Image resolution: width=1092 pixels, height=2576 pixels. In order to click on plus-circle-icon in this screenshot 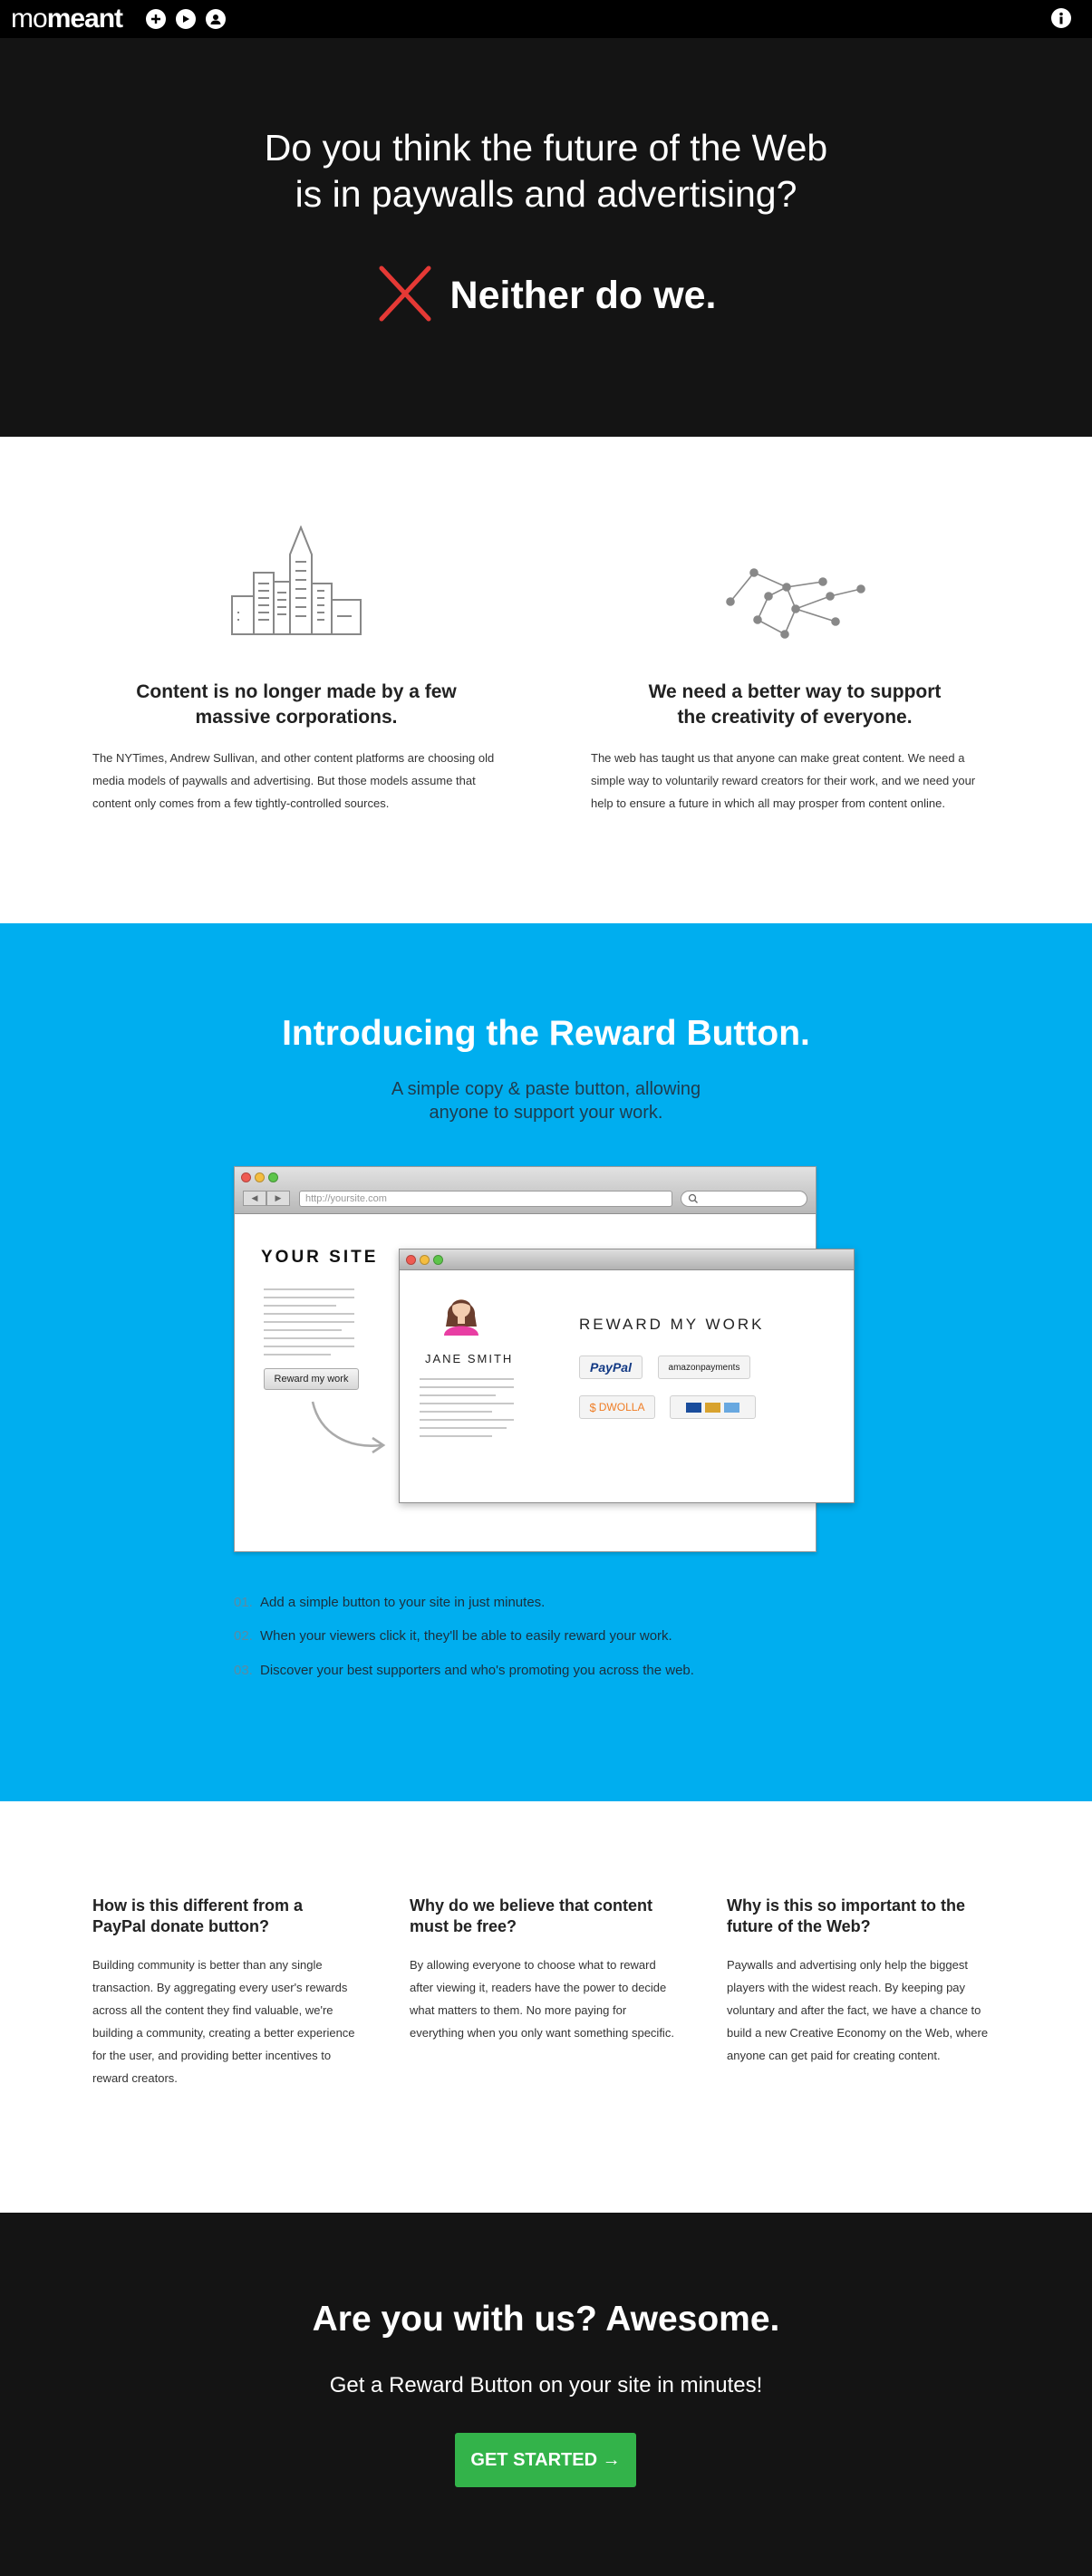, I will do `click(156, 19)`.